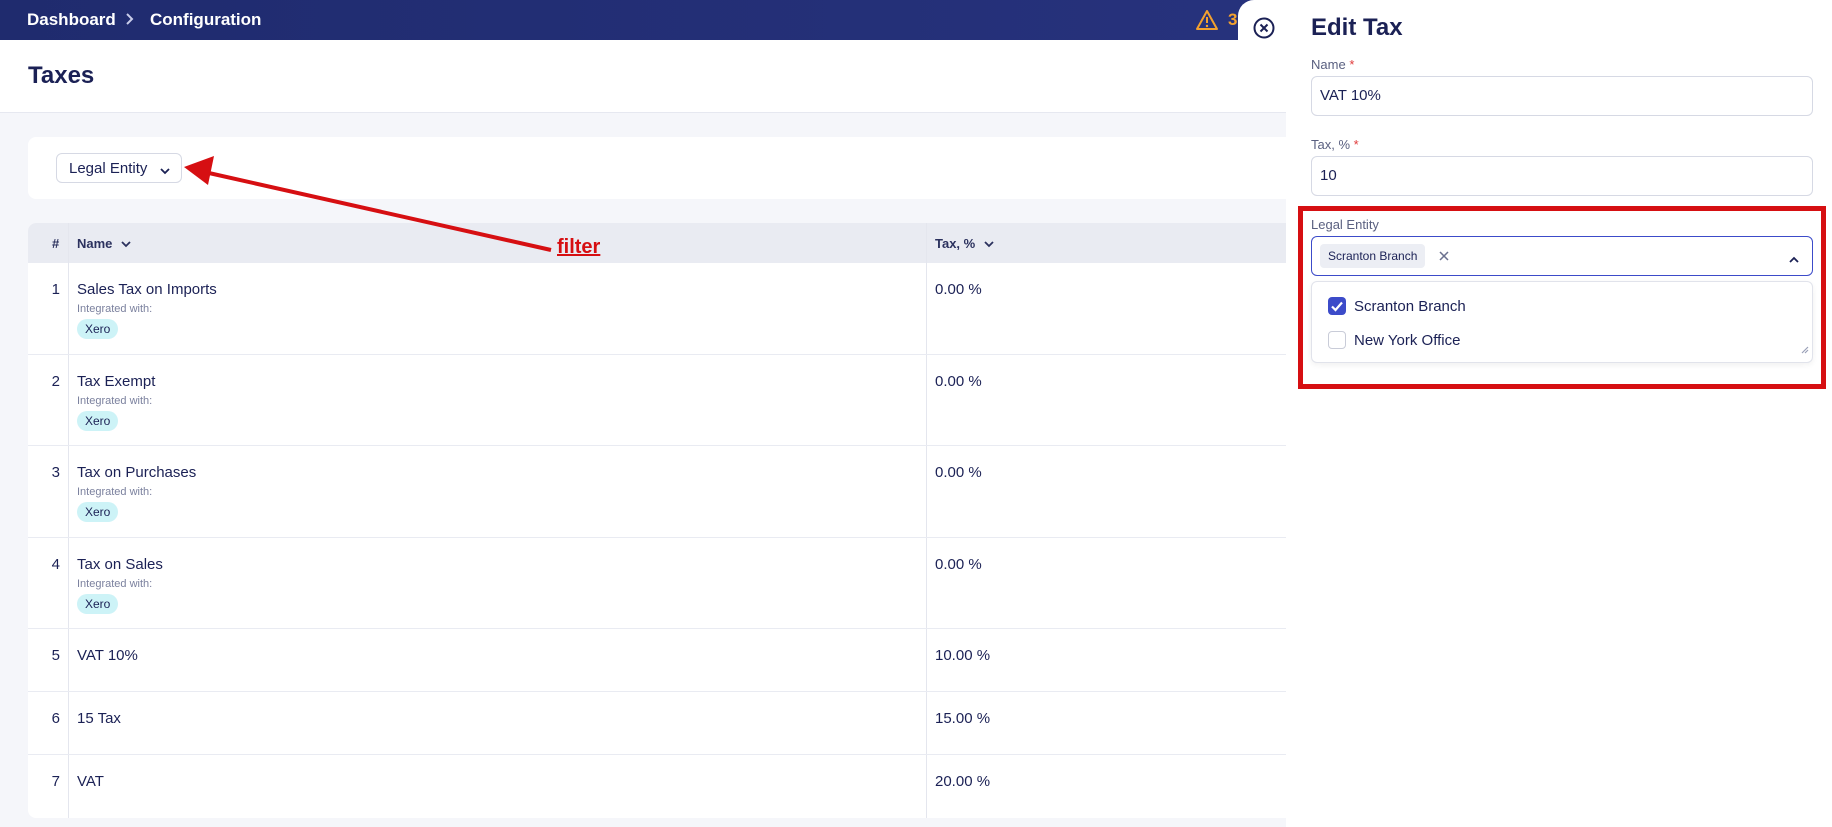 This screenshot has width=1832, height=827. I want to click on name-label-text: Name, so click(1328, 64).